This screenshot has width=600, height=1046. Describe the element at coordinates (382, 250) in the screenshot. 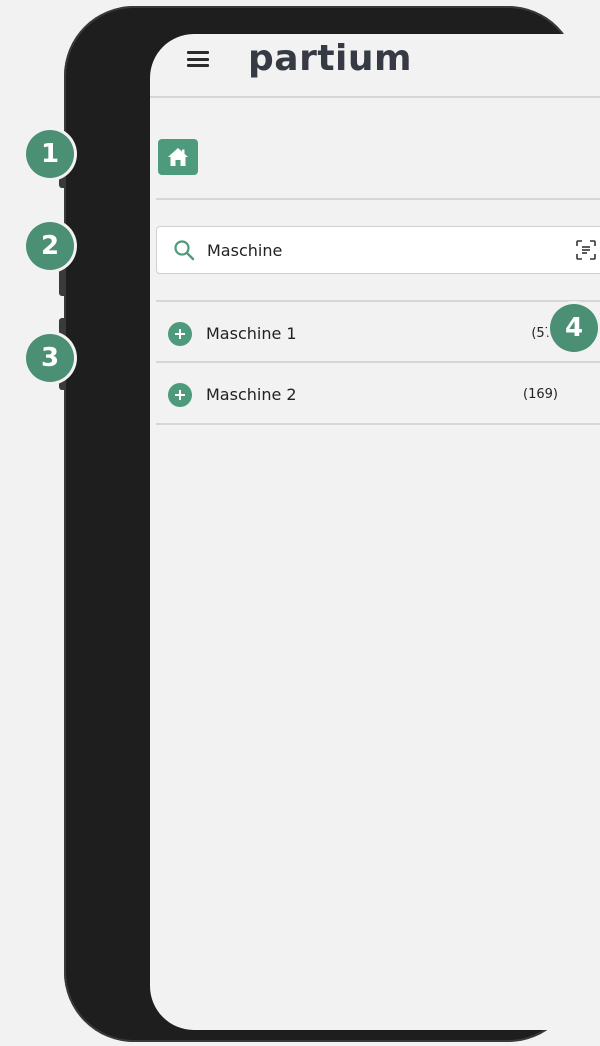

I see `search-input` at that location.